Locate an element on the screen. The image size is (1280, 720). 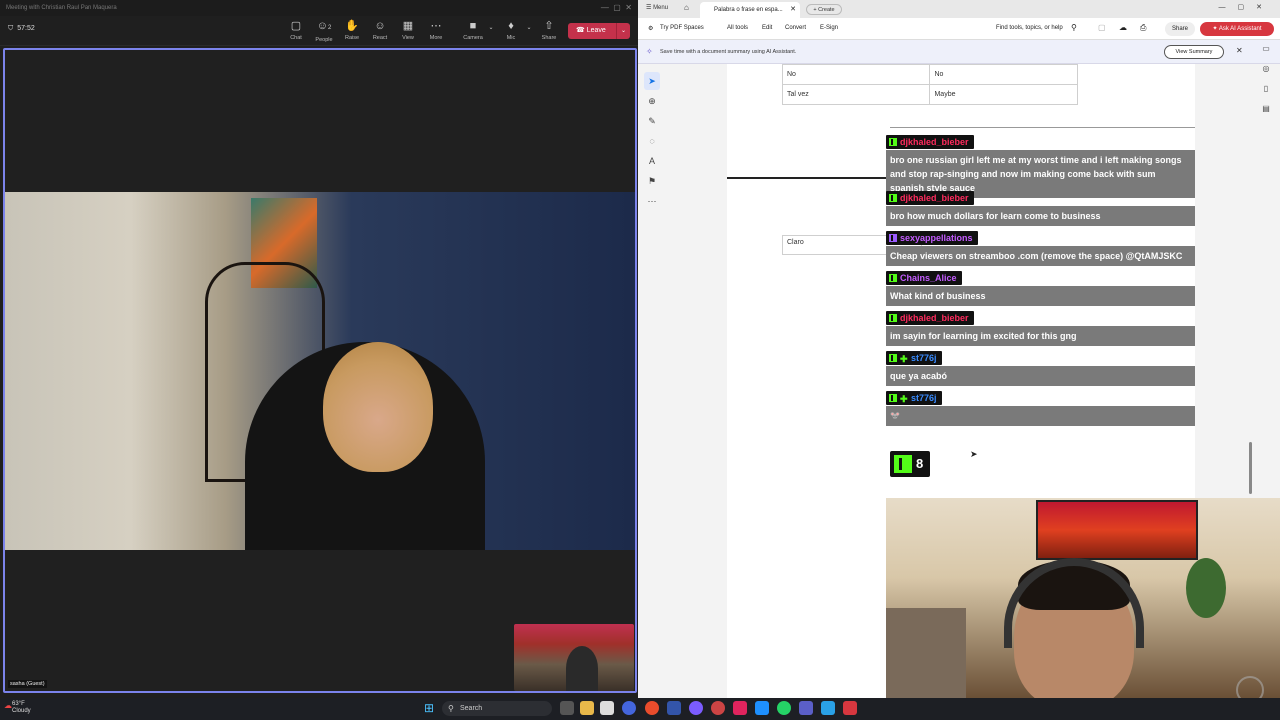
more-label: More is located at coordinates (436, 38).